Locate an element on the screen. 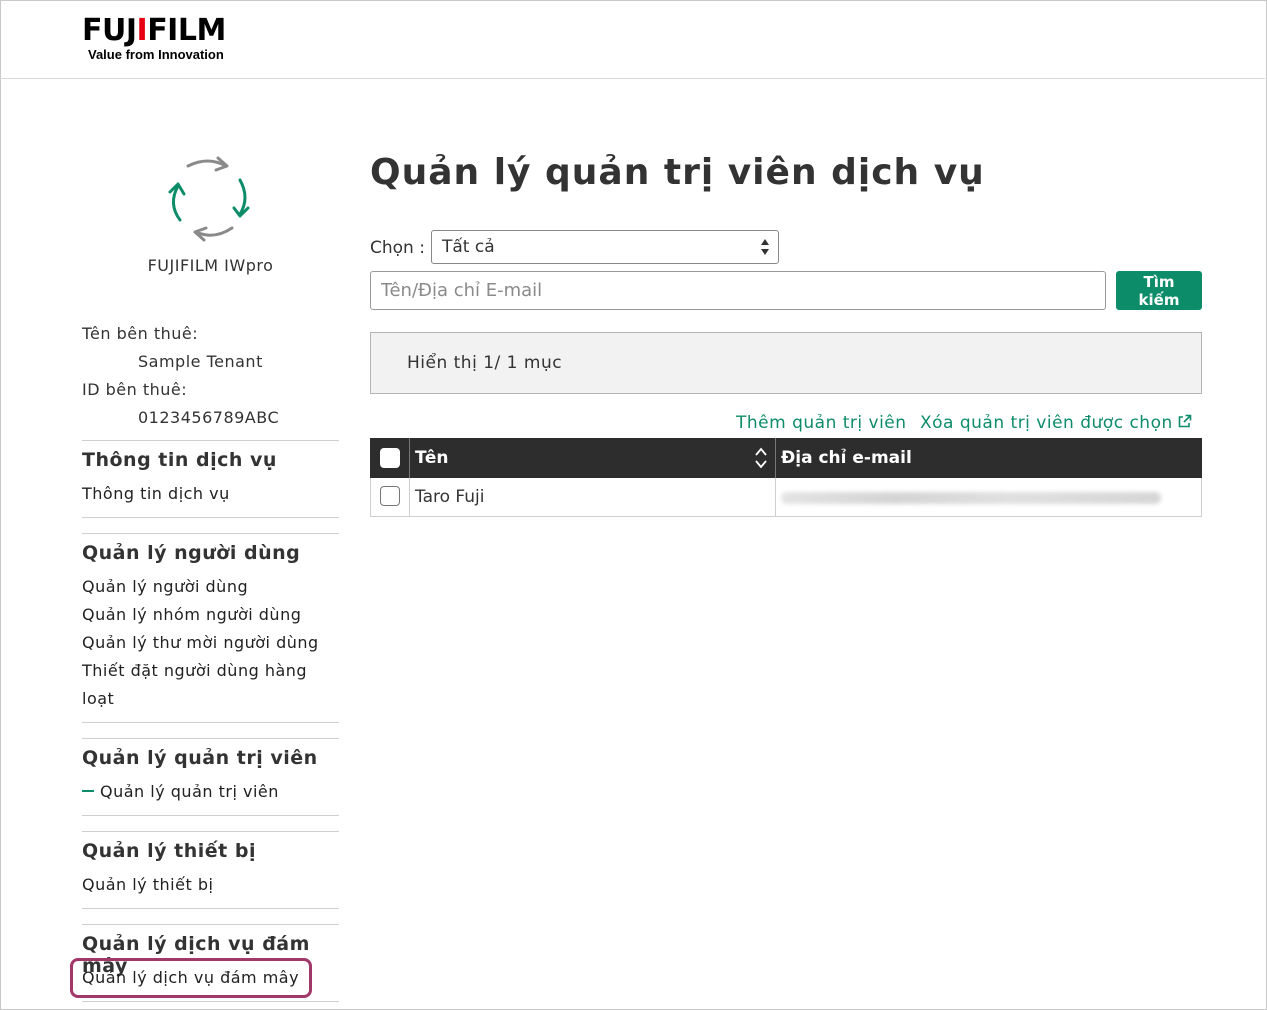  column-header-name: Tên is located at coordinates (431, 458).